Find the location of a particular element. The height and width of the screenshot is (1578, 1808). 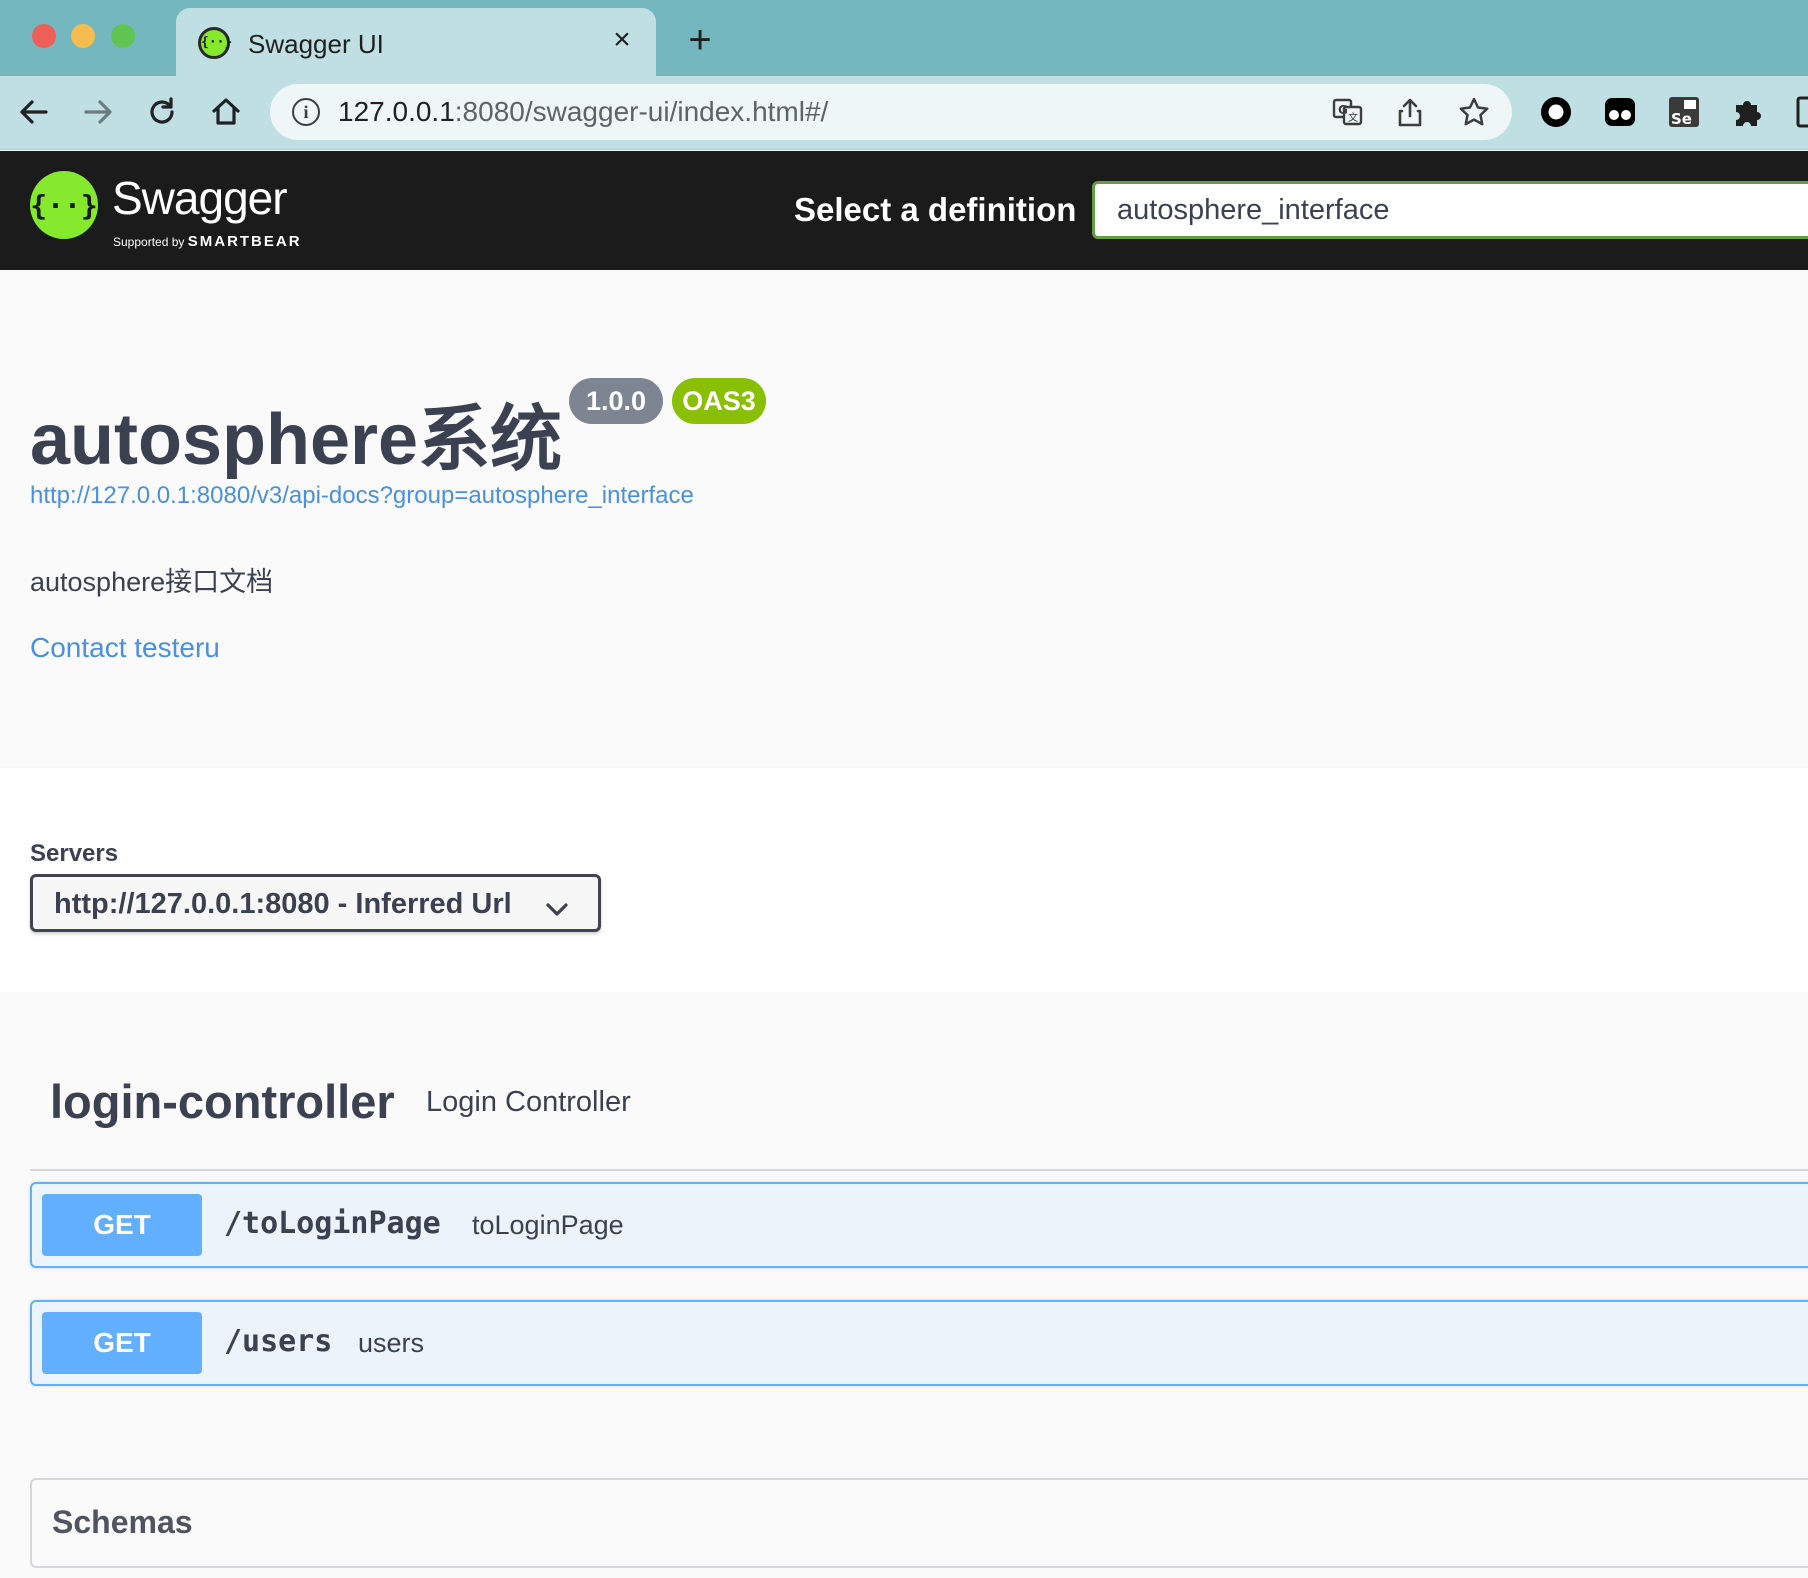

swagger-logo-text: Swagger is located at coordinates (200, 198).